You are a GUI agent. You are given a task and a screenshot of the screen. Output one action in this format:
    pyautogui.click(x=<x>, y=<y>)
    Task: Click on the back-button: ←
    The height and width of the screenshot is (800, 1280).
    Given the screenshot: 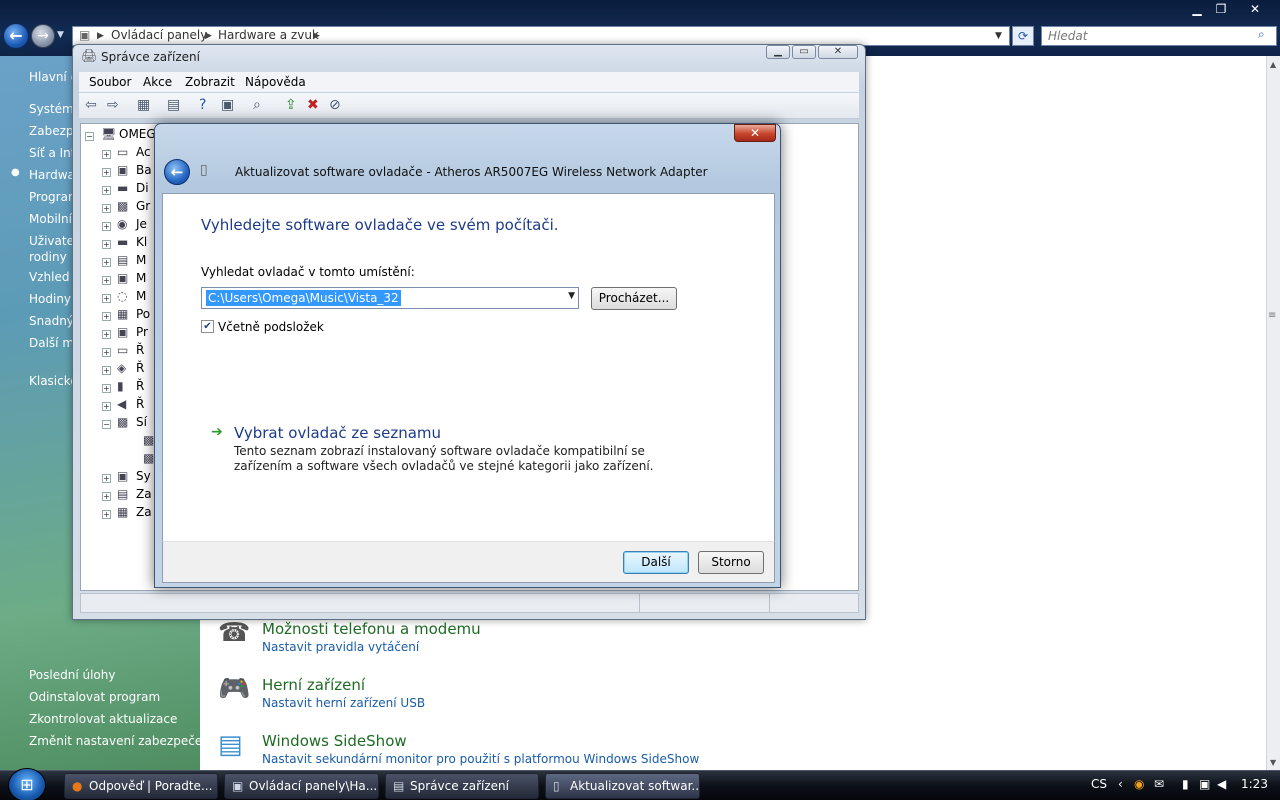 What is the action you would take?
    pyautogui.click(x=16, y=36)
    